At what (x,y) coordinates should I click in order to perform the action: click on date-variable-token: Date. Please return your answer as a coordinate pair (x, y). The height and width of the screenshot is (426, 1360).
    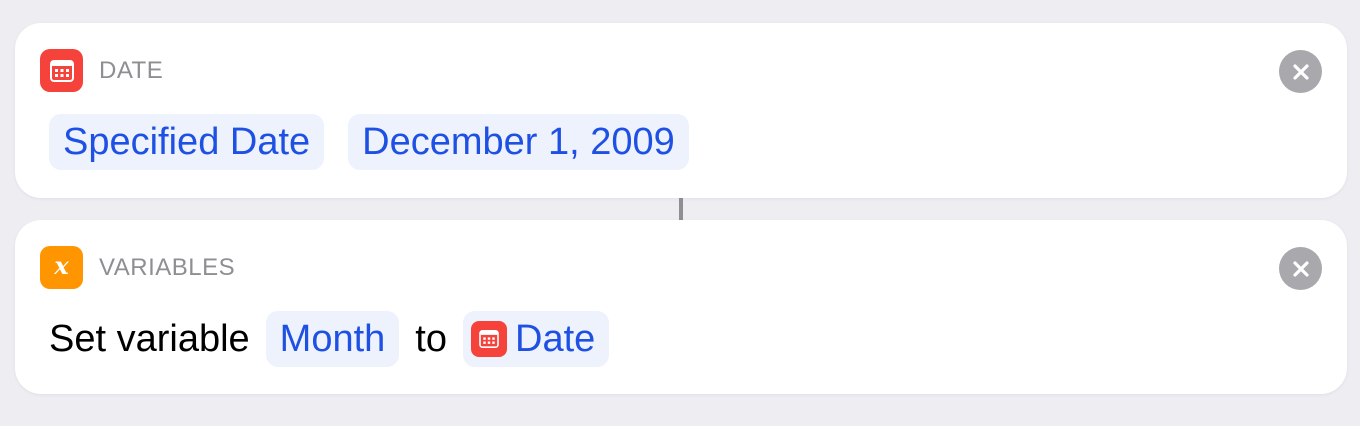
    Looking at the image, I should click on (536, 339).